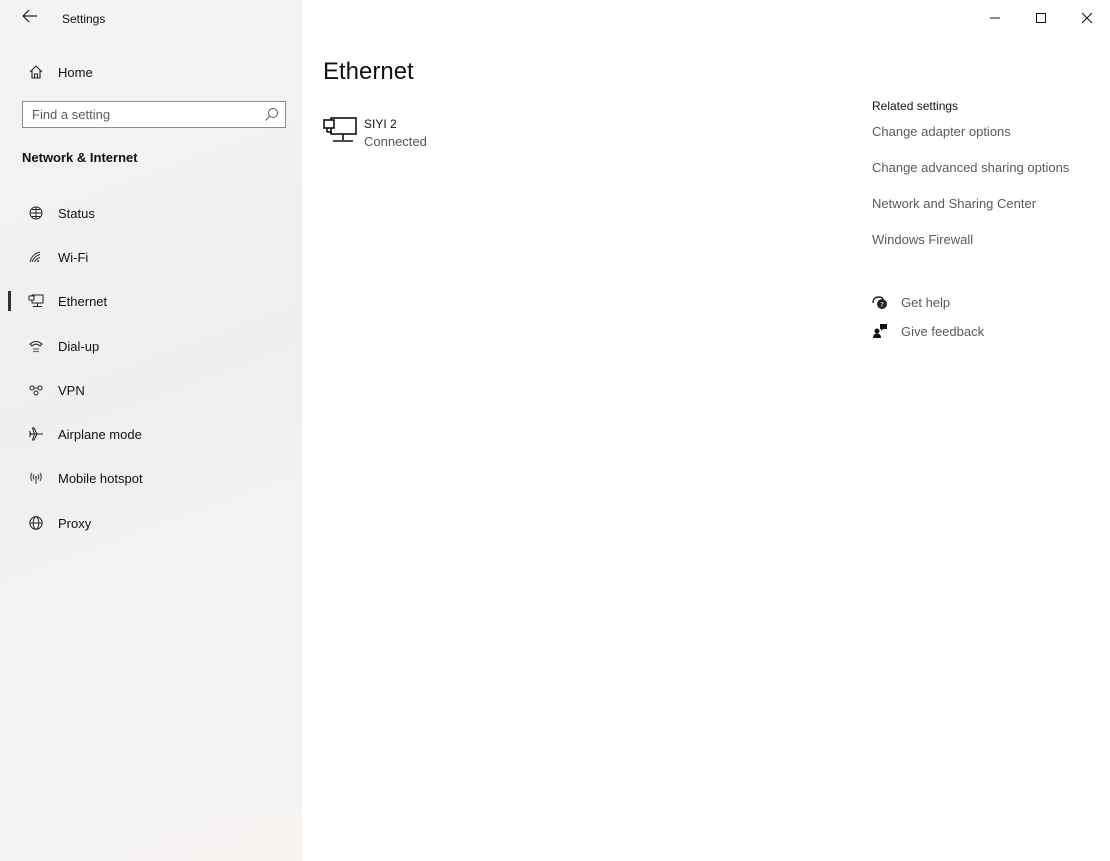 This screenshot has width=1110, height=861. What do you see at coordinates (76, 213) in the screenshot?
I see `sidebar-item-label: Status` at bounding box center [76, 213].